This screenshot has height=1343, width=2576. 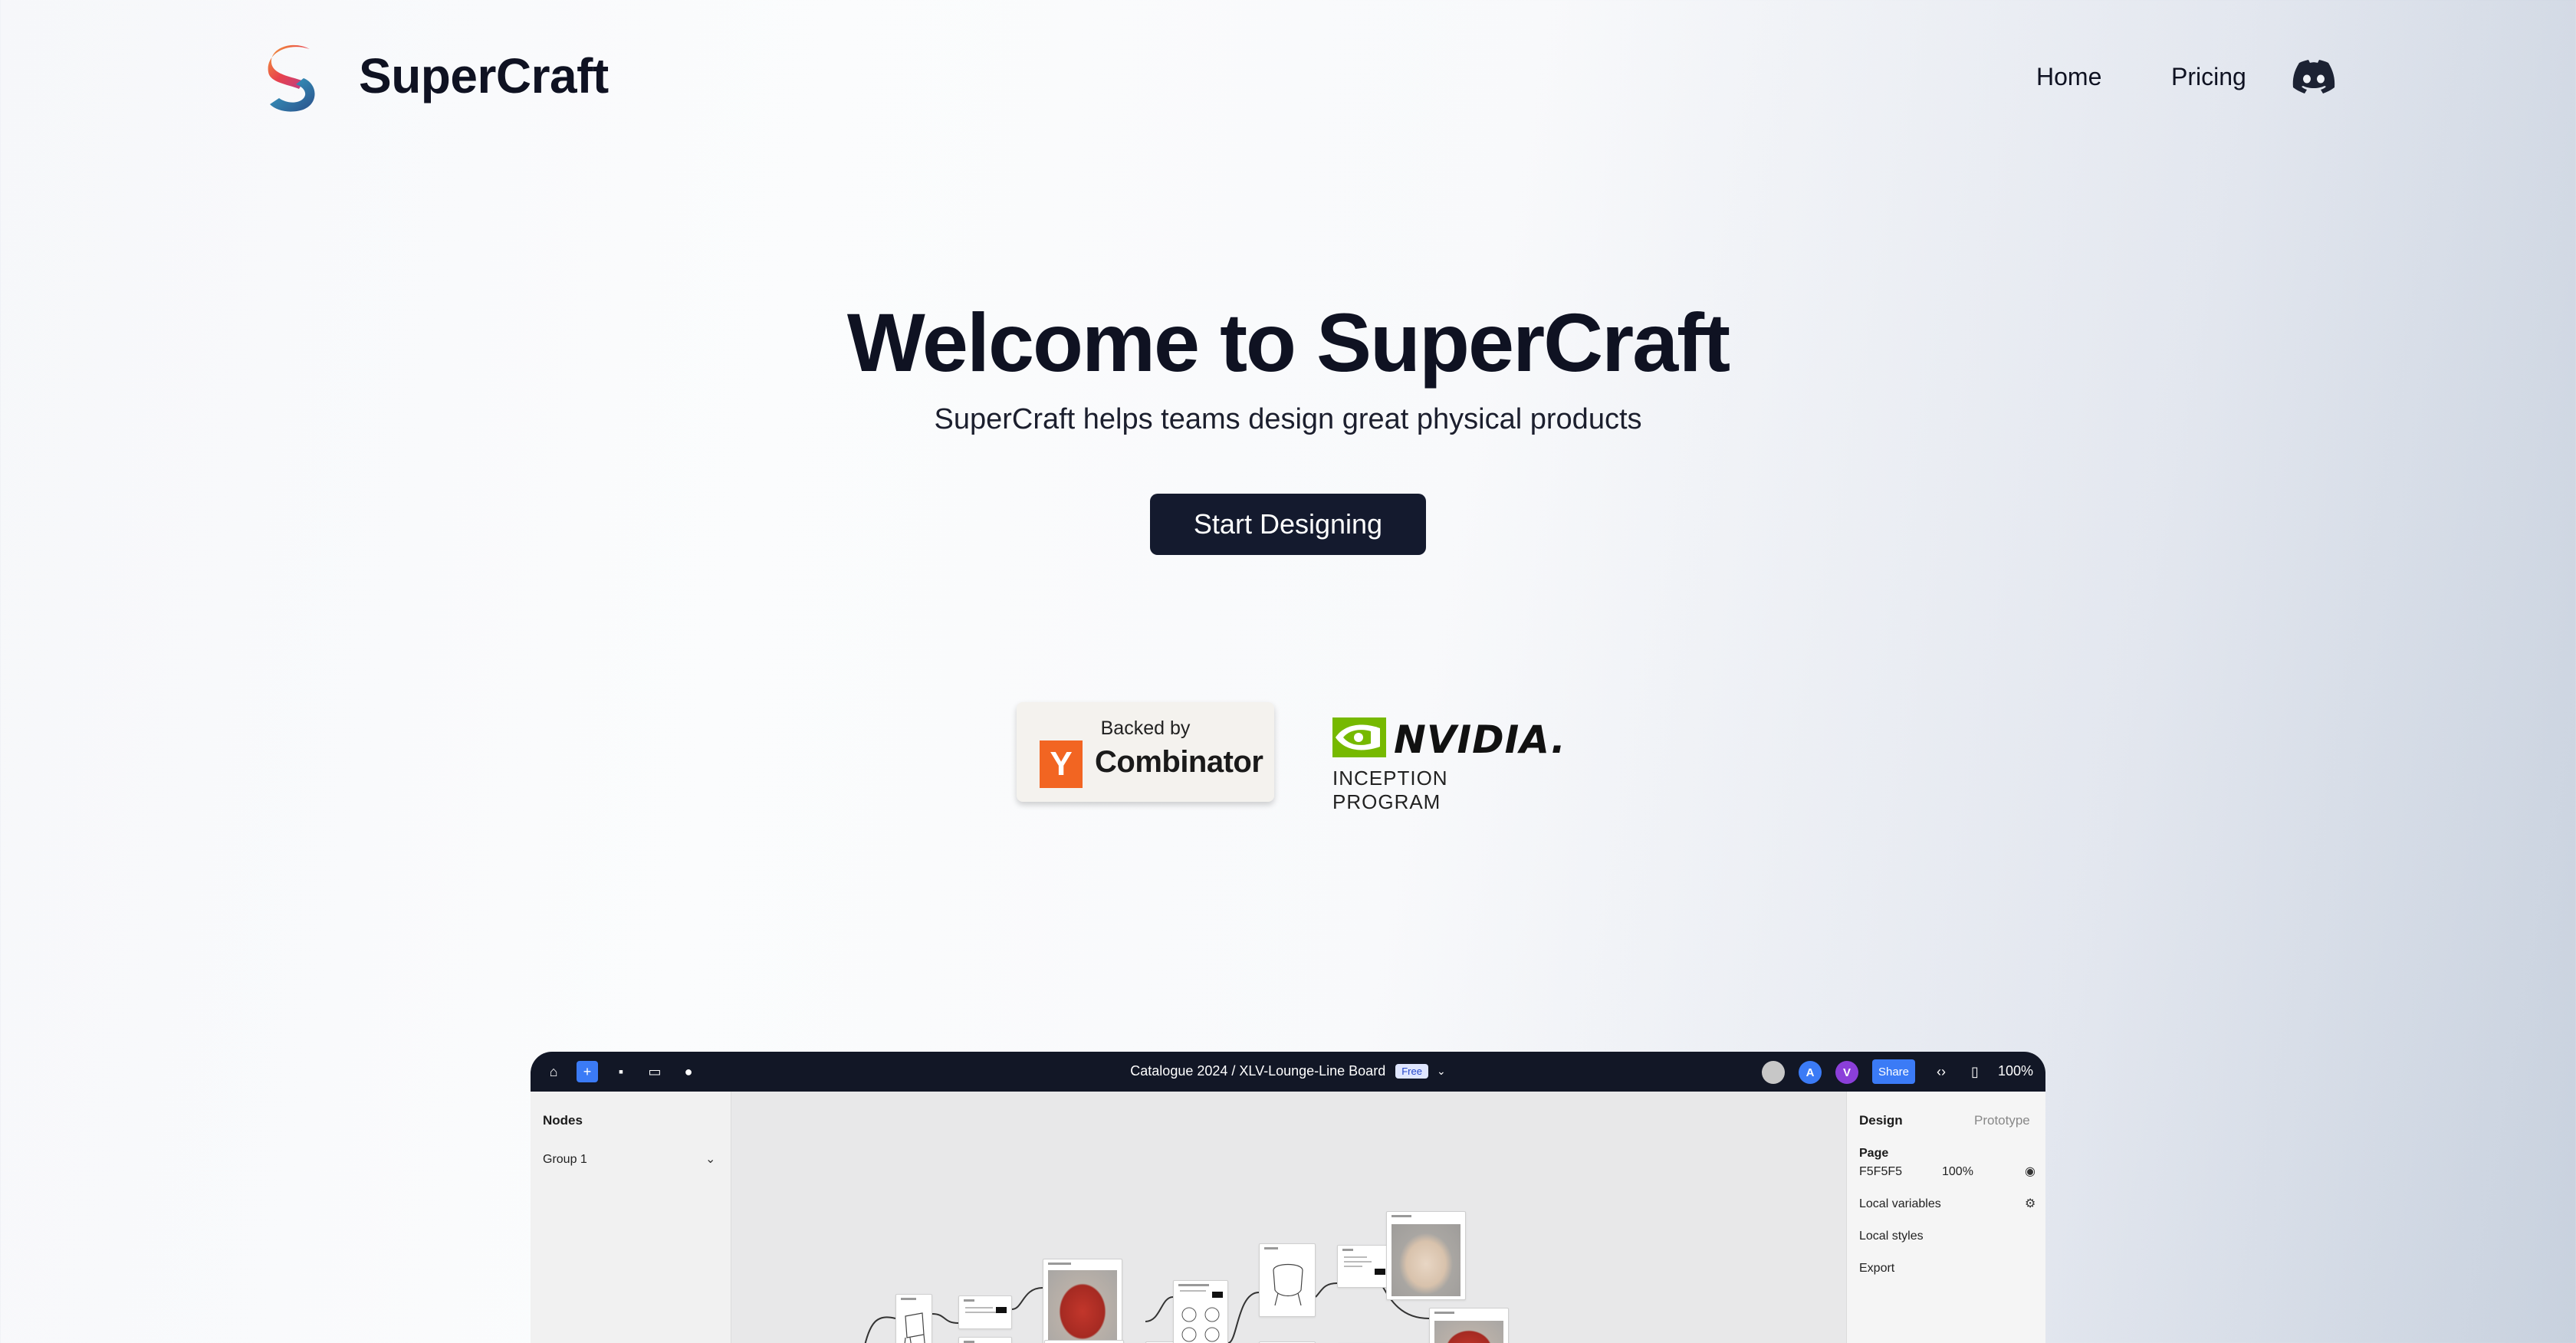 What do you see at coordinates (293, 78) in the screenshot?
I see `supercraft-logo-icon` at bounding box center [293, 78].